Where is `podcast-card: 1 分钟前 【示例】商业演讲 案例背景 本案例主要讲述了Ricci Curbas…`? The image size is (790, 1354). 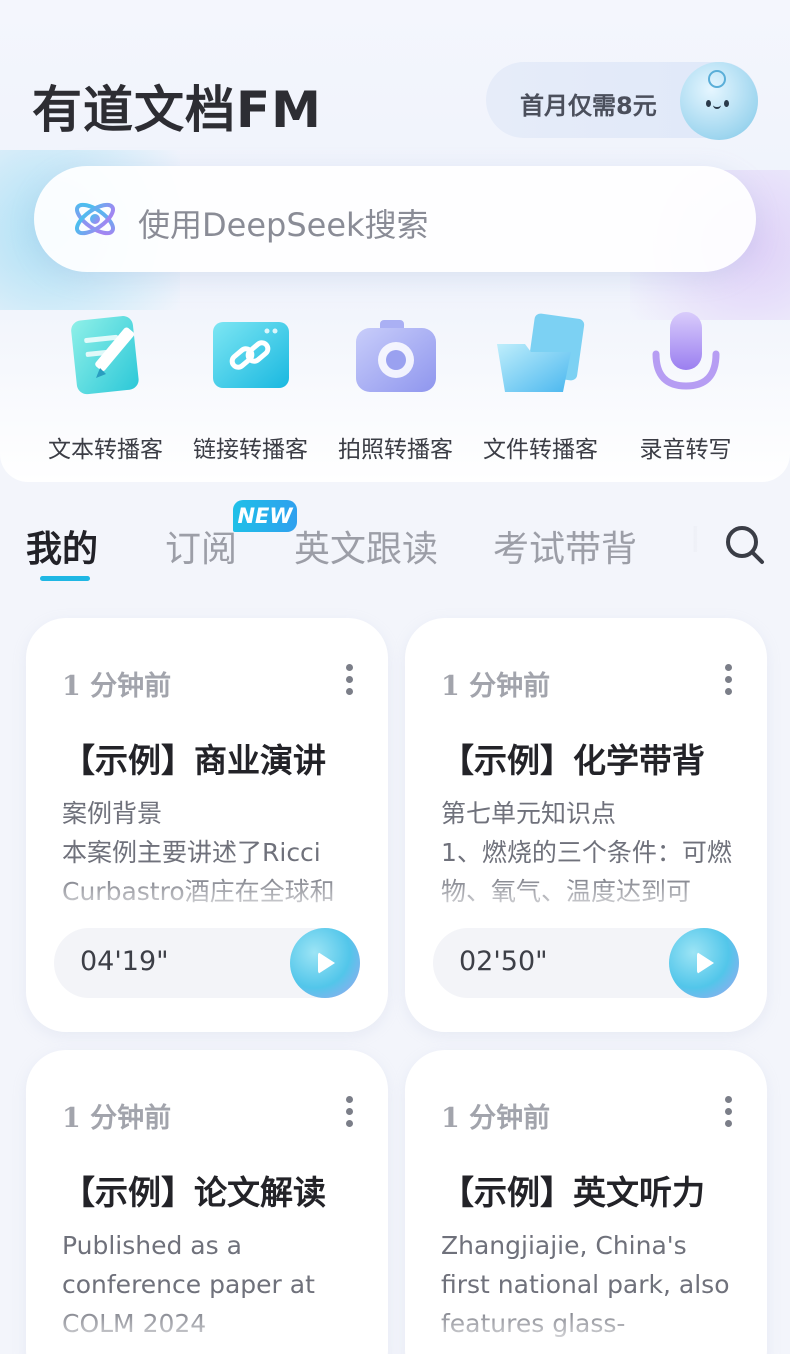 podcast-card: 1 分钟前 【示例】商业演讲 案例背景 本案例主要讲述了Ricci Curbas… is located at coordinates (207, 825).